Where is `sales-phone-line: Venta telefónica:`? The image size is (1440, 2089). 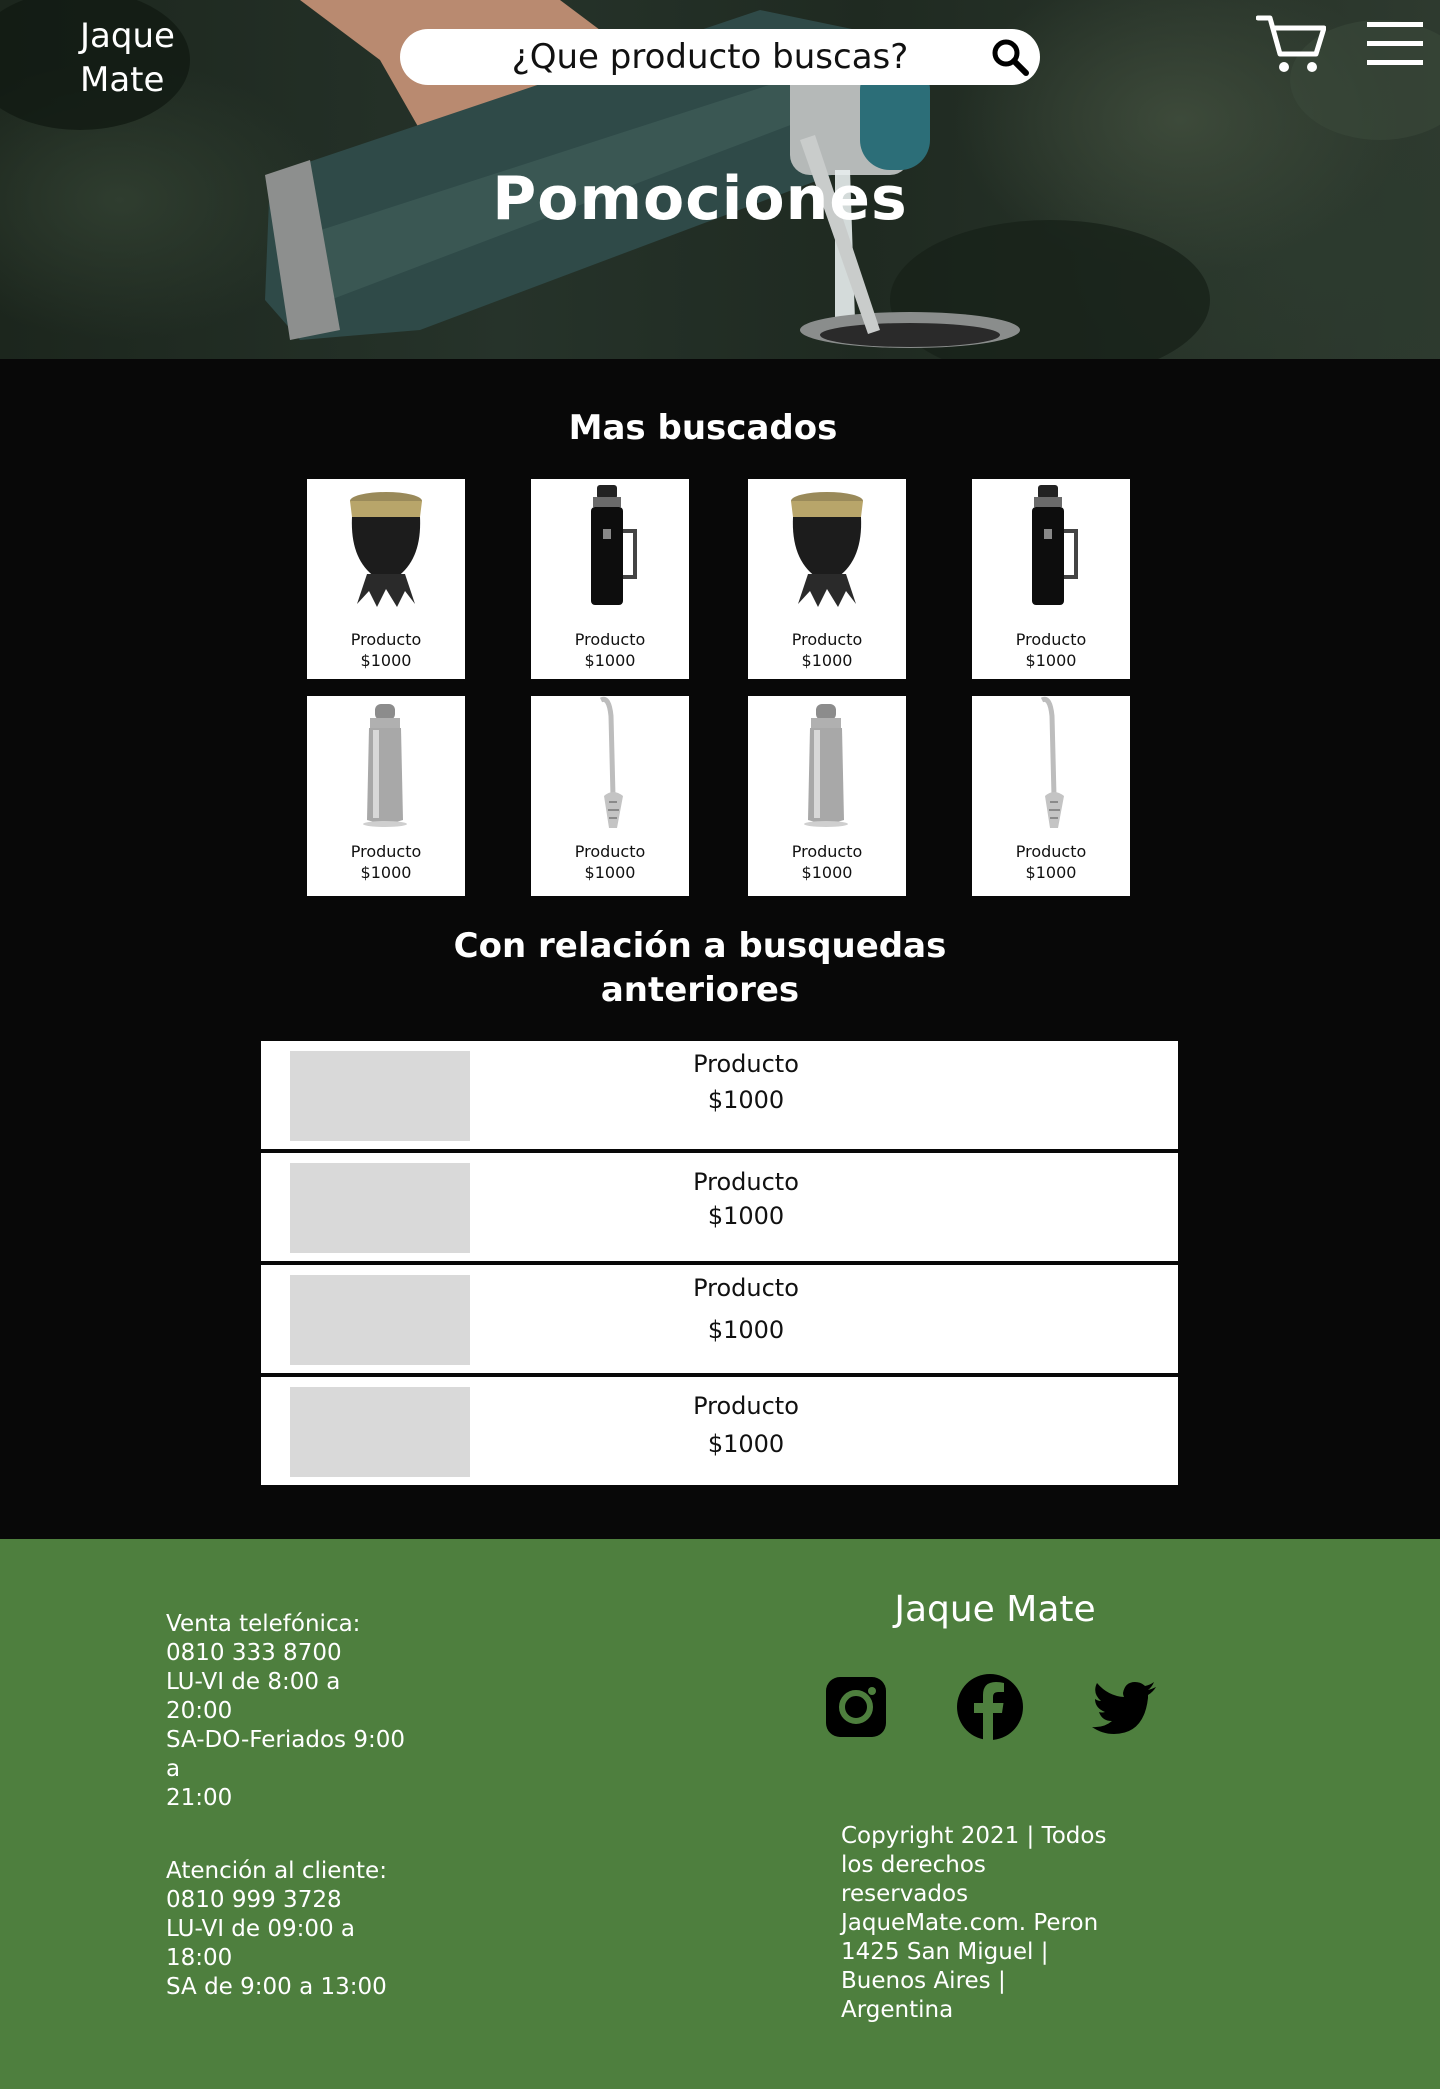
sales-phone-line: Venta telefónica: is located at coordinates (263, 1624).